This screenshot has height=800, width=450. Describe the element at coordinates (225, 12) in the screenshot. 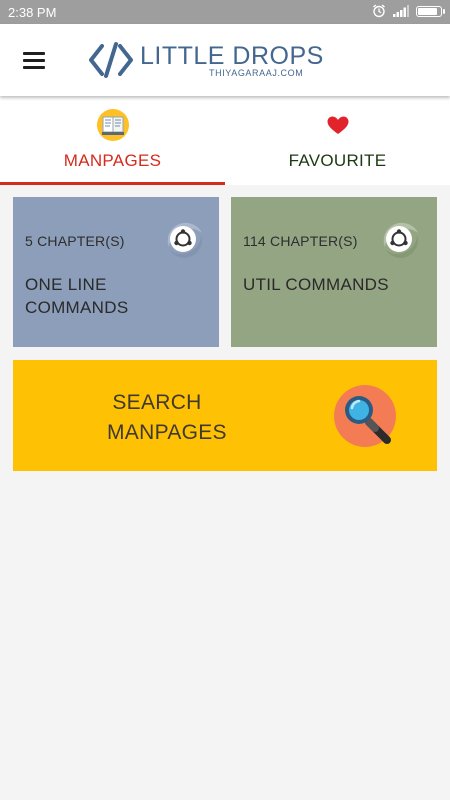

I see `status-bar: 2:38 PM` at that location.